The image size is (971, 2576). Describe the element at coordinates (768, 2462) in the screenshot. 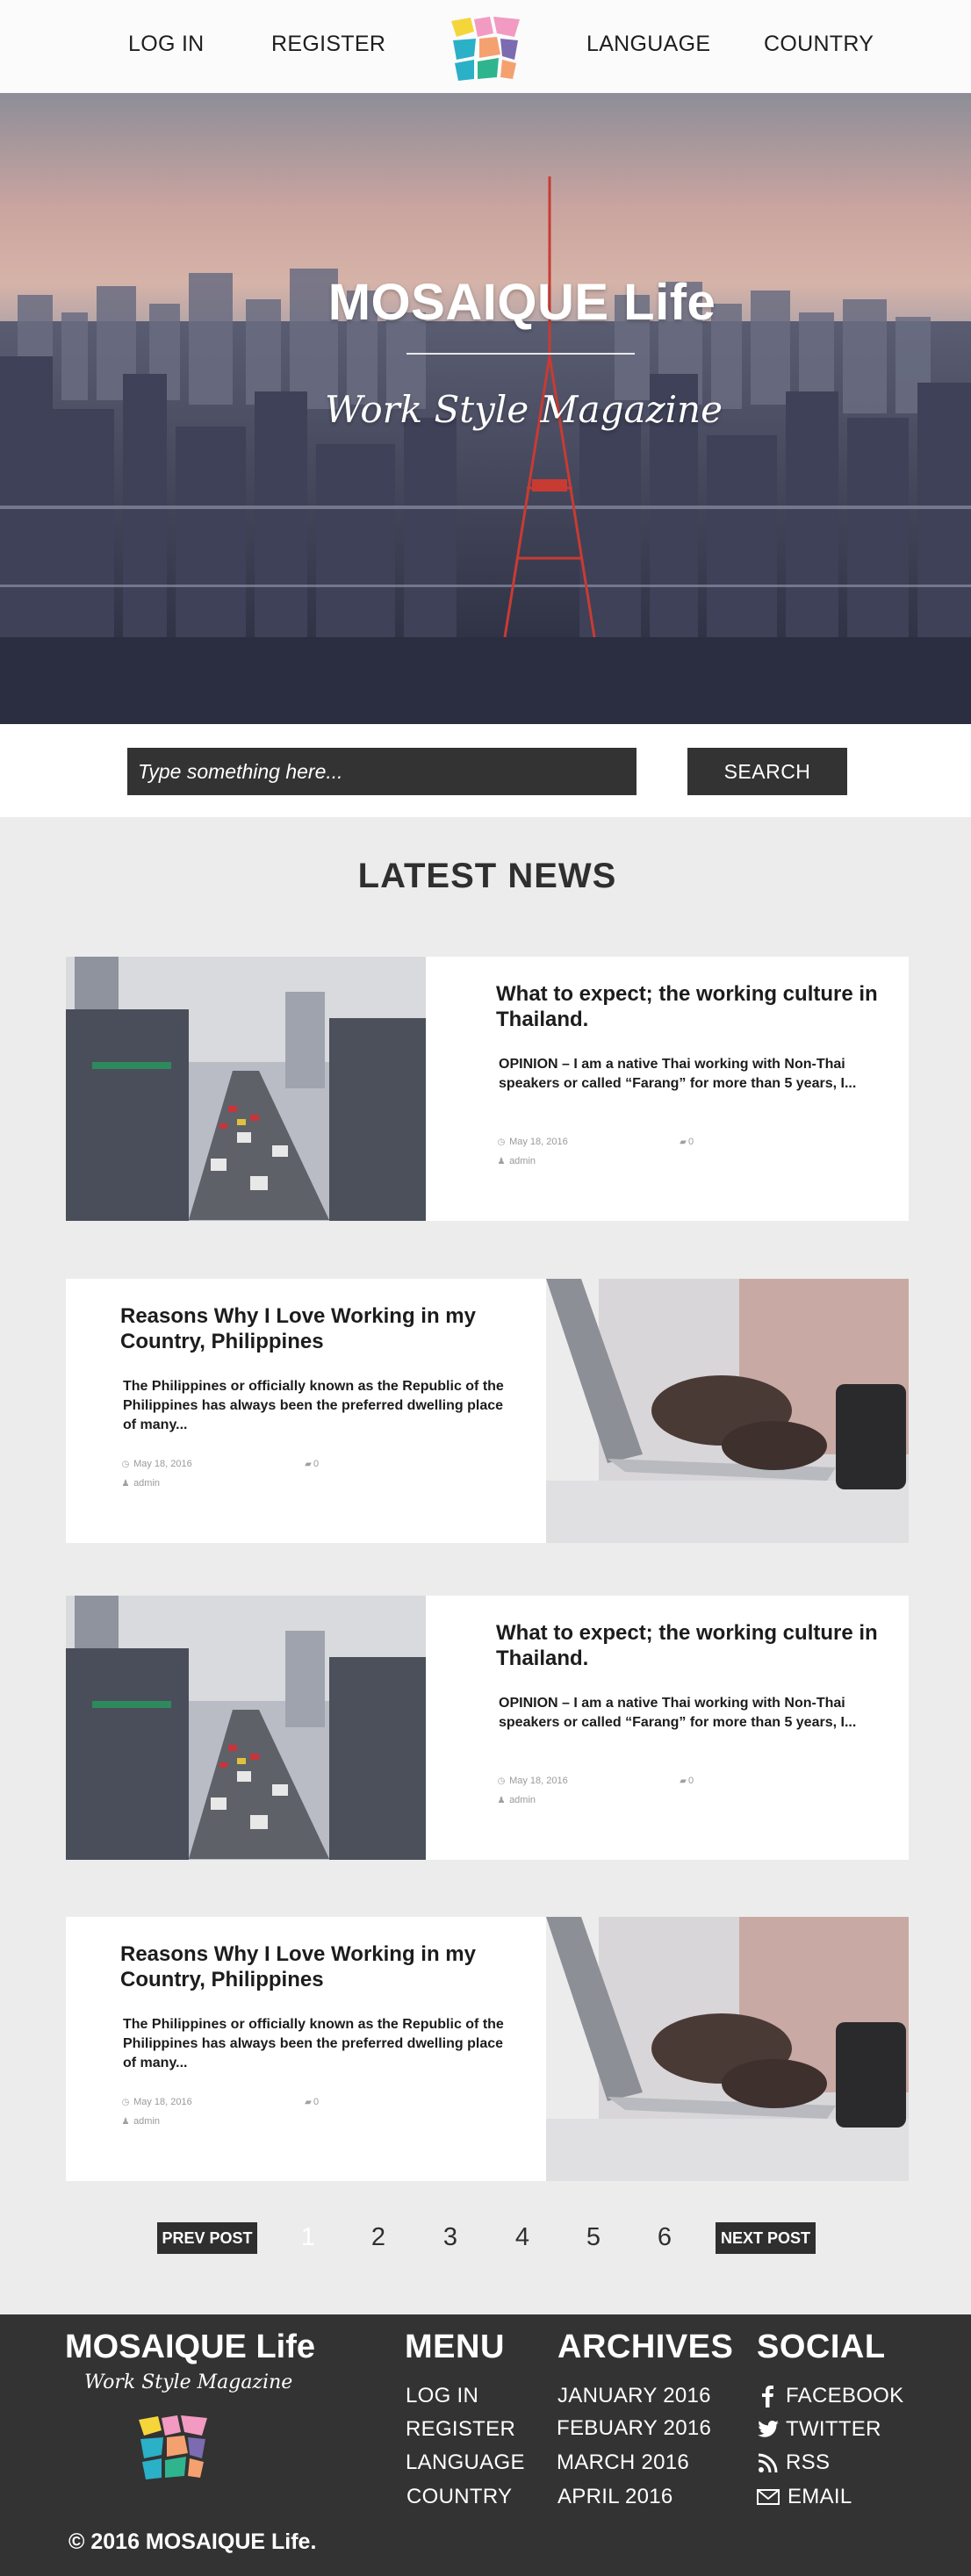

I see `rss-icon` at that location.